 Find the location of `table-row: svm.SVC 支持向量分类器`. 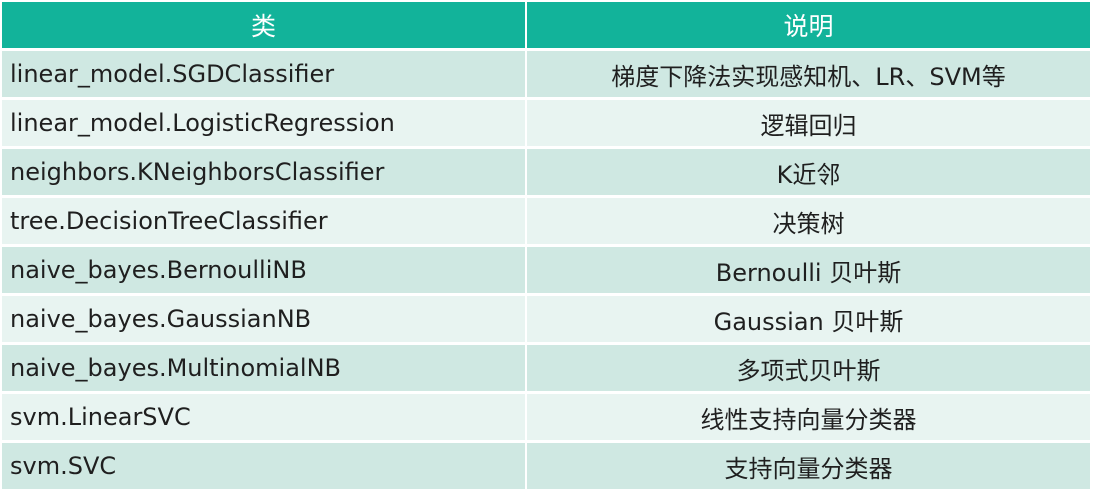

table-row: svm.SVC 支持向量分类器 is located at coordinates (546, 464).